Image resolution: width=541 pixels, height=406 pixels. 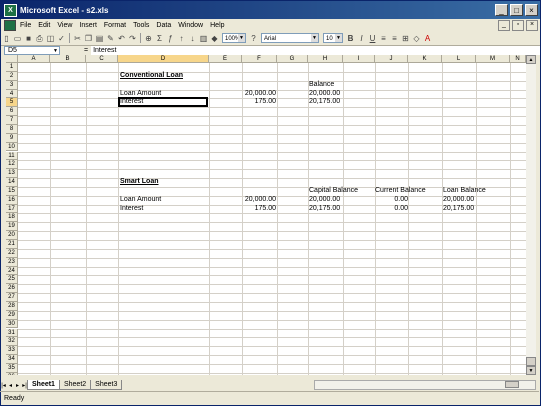 I want to click on row-header-13: 13, so click(x=12, y=174).